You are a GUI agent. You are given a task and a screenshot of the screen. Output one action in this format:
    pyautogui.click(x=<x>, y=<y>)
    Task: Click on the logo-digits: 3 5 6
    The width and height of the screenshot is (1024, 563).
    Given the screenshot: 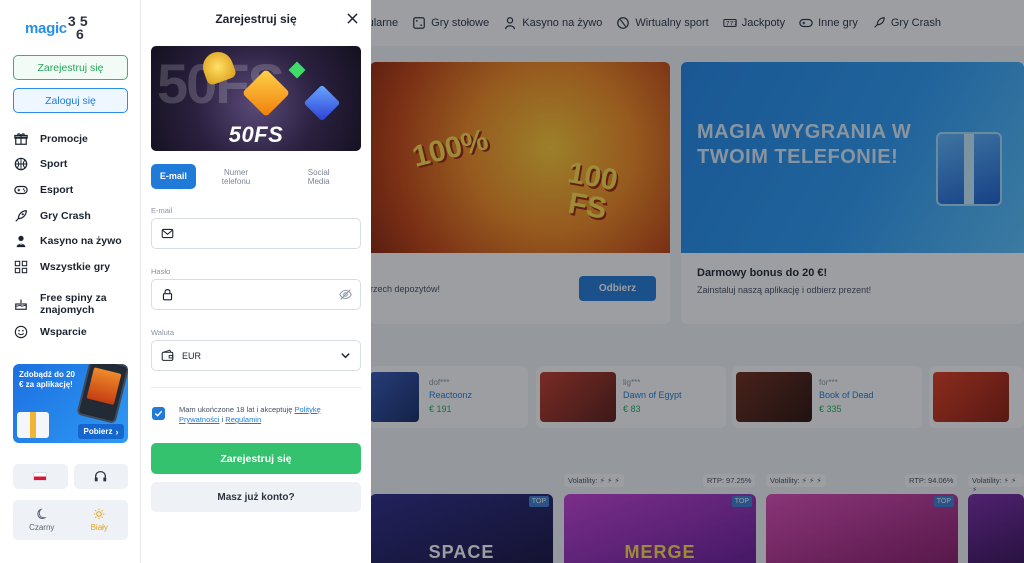 What is the action you would take?
    pyautogui.click(x=80, y=27)
    